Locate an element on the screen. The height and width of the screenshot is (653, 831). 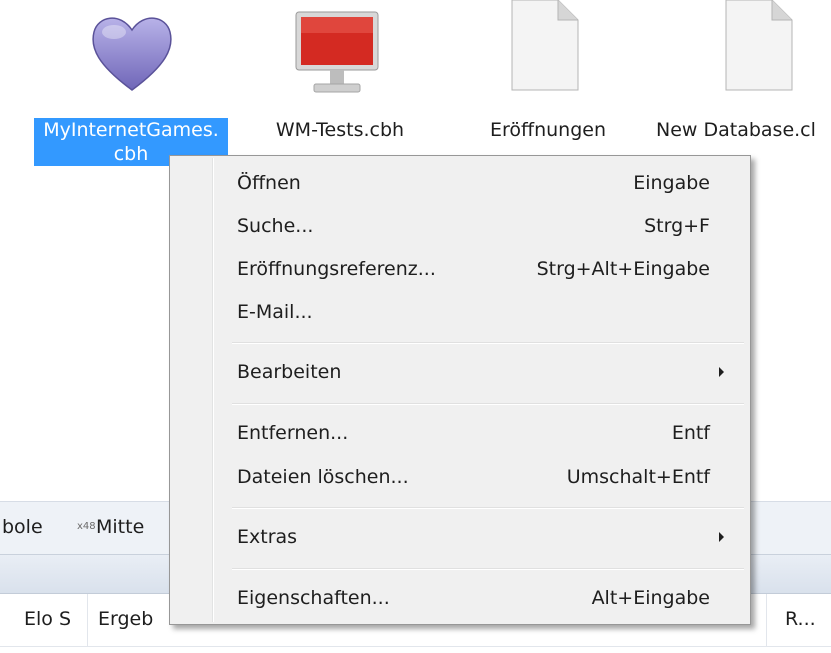
menu-item-shortcut: Strg+F is located at coordinates (677, 226).